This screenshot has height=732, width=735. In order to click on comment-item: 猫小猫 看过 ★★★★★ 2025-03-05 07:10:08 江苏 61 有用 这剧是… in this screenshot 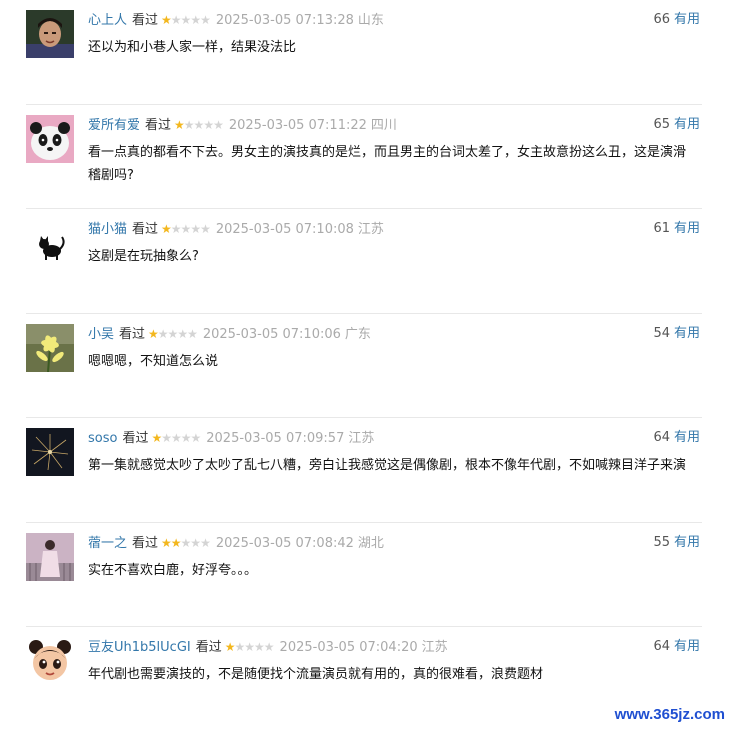, I will do `click(364, 261)`.